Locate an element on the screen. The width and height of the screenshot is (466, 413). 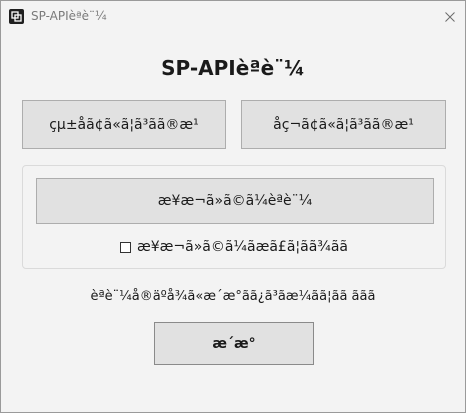
title-bar: SP-APIèªè¨¼ is located at coordinates (233, 16).